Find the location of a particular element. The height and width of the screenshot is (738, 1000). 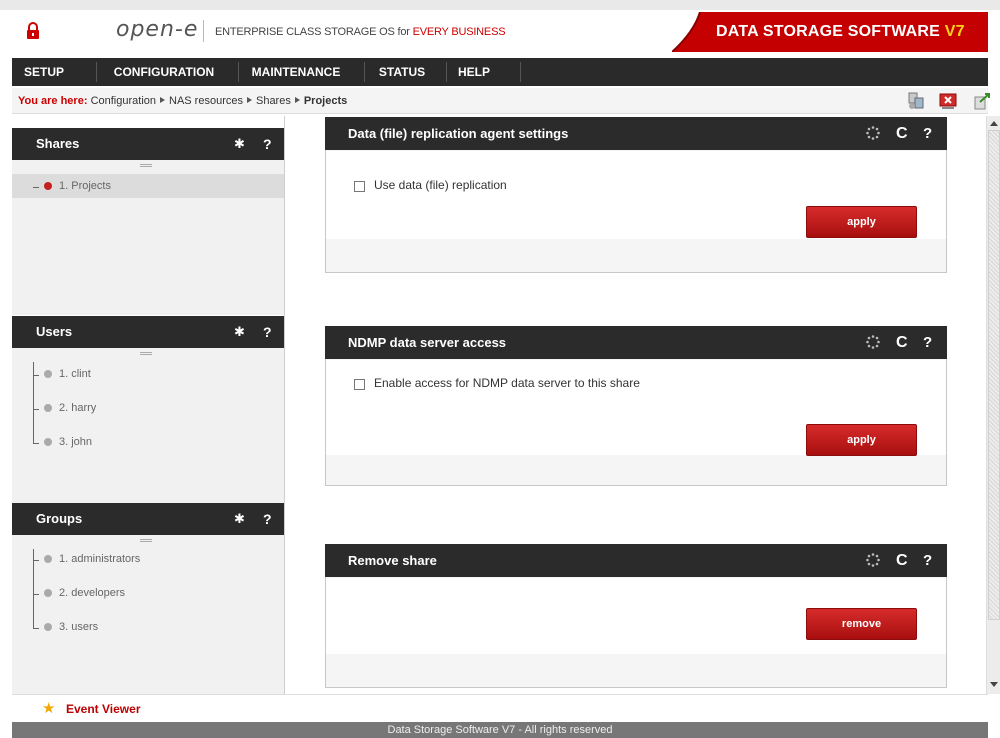

group-item-label: 1. administrators is located at coordinates (100, 559).